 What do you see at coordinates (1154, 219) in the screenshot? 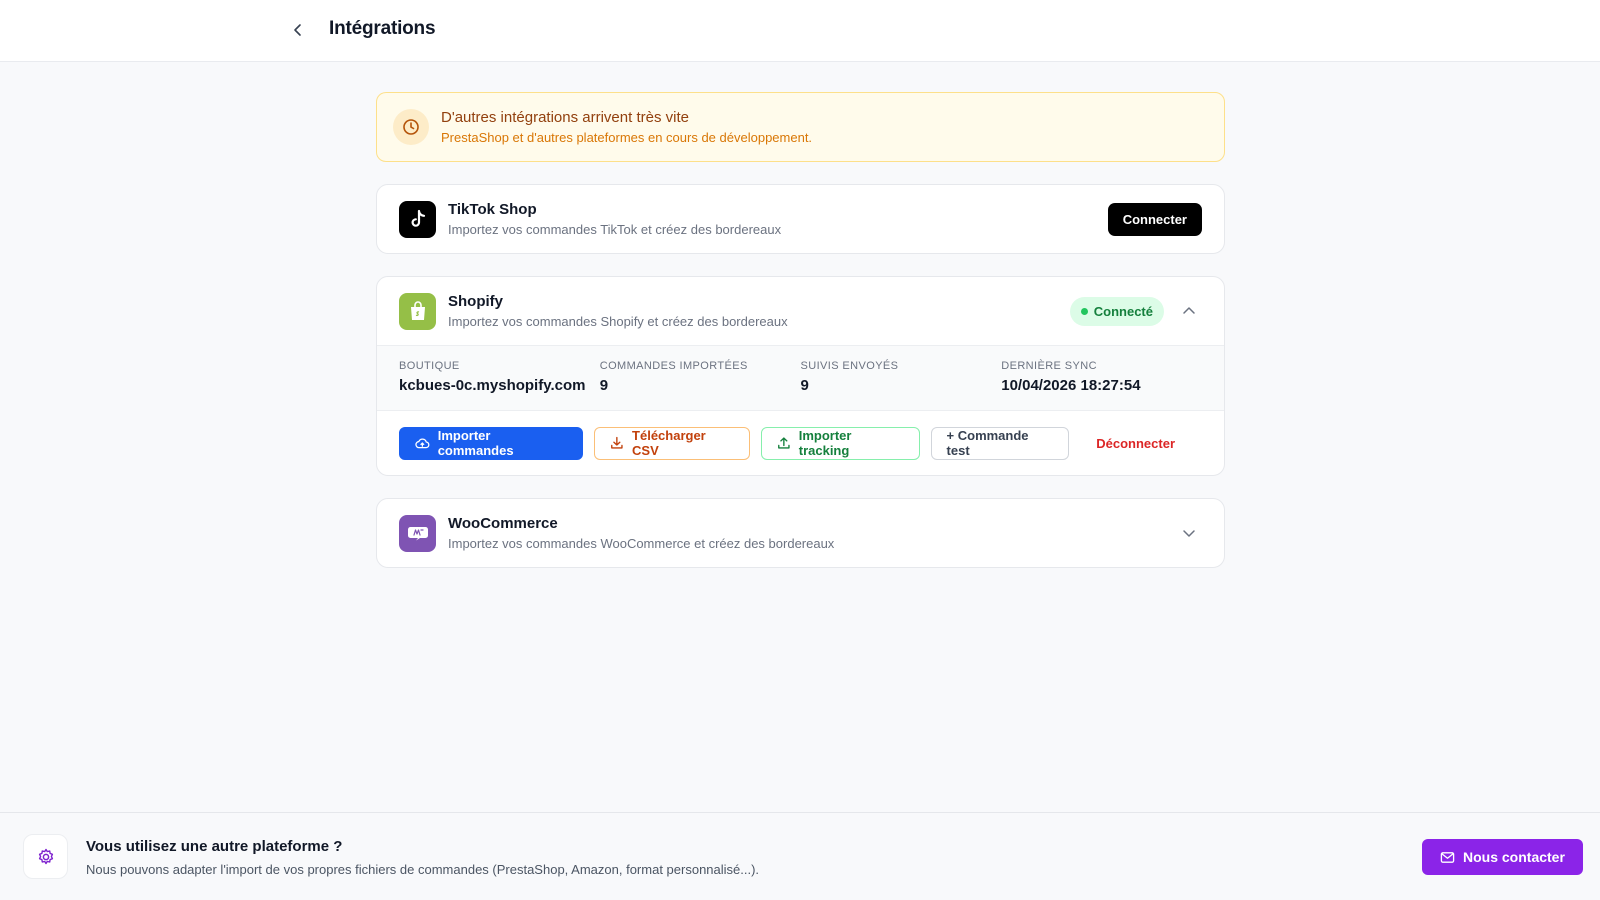
I see `connect-tiktok-button: Connecter` at bounding box center [1154, 219].